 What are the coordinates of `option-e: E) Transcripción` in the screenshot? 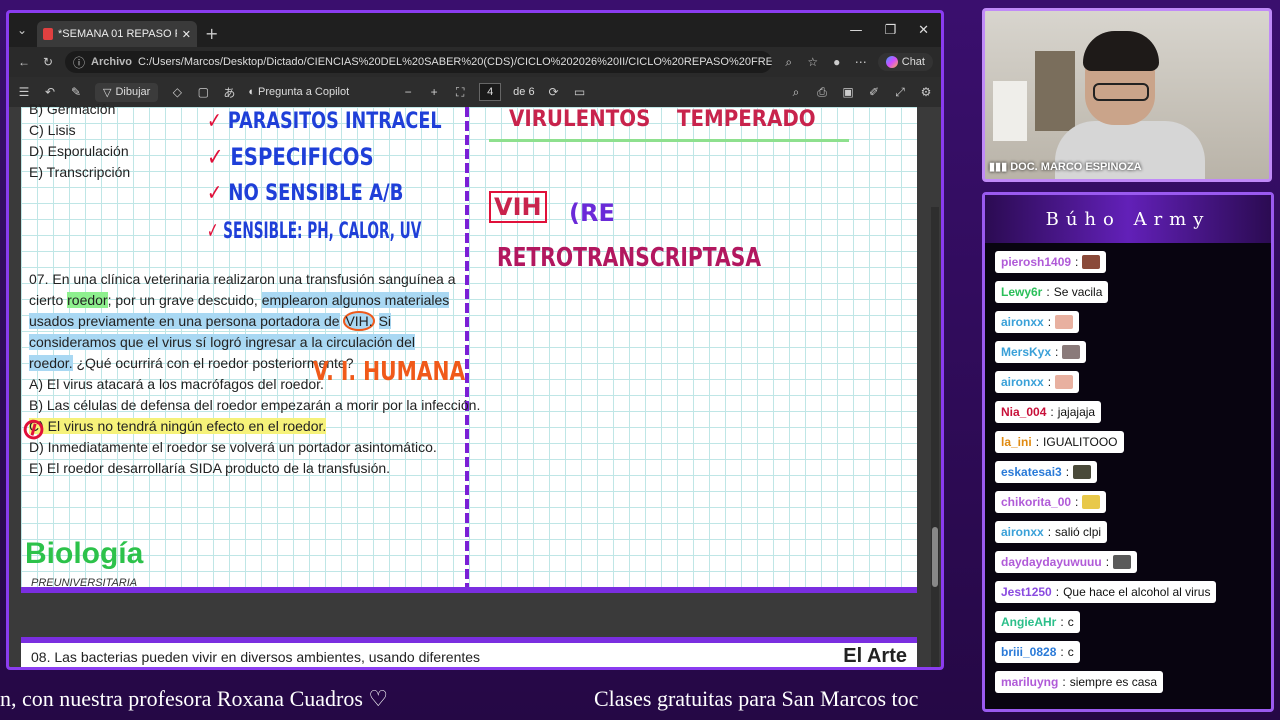 It's located at (80, 172).